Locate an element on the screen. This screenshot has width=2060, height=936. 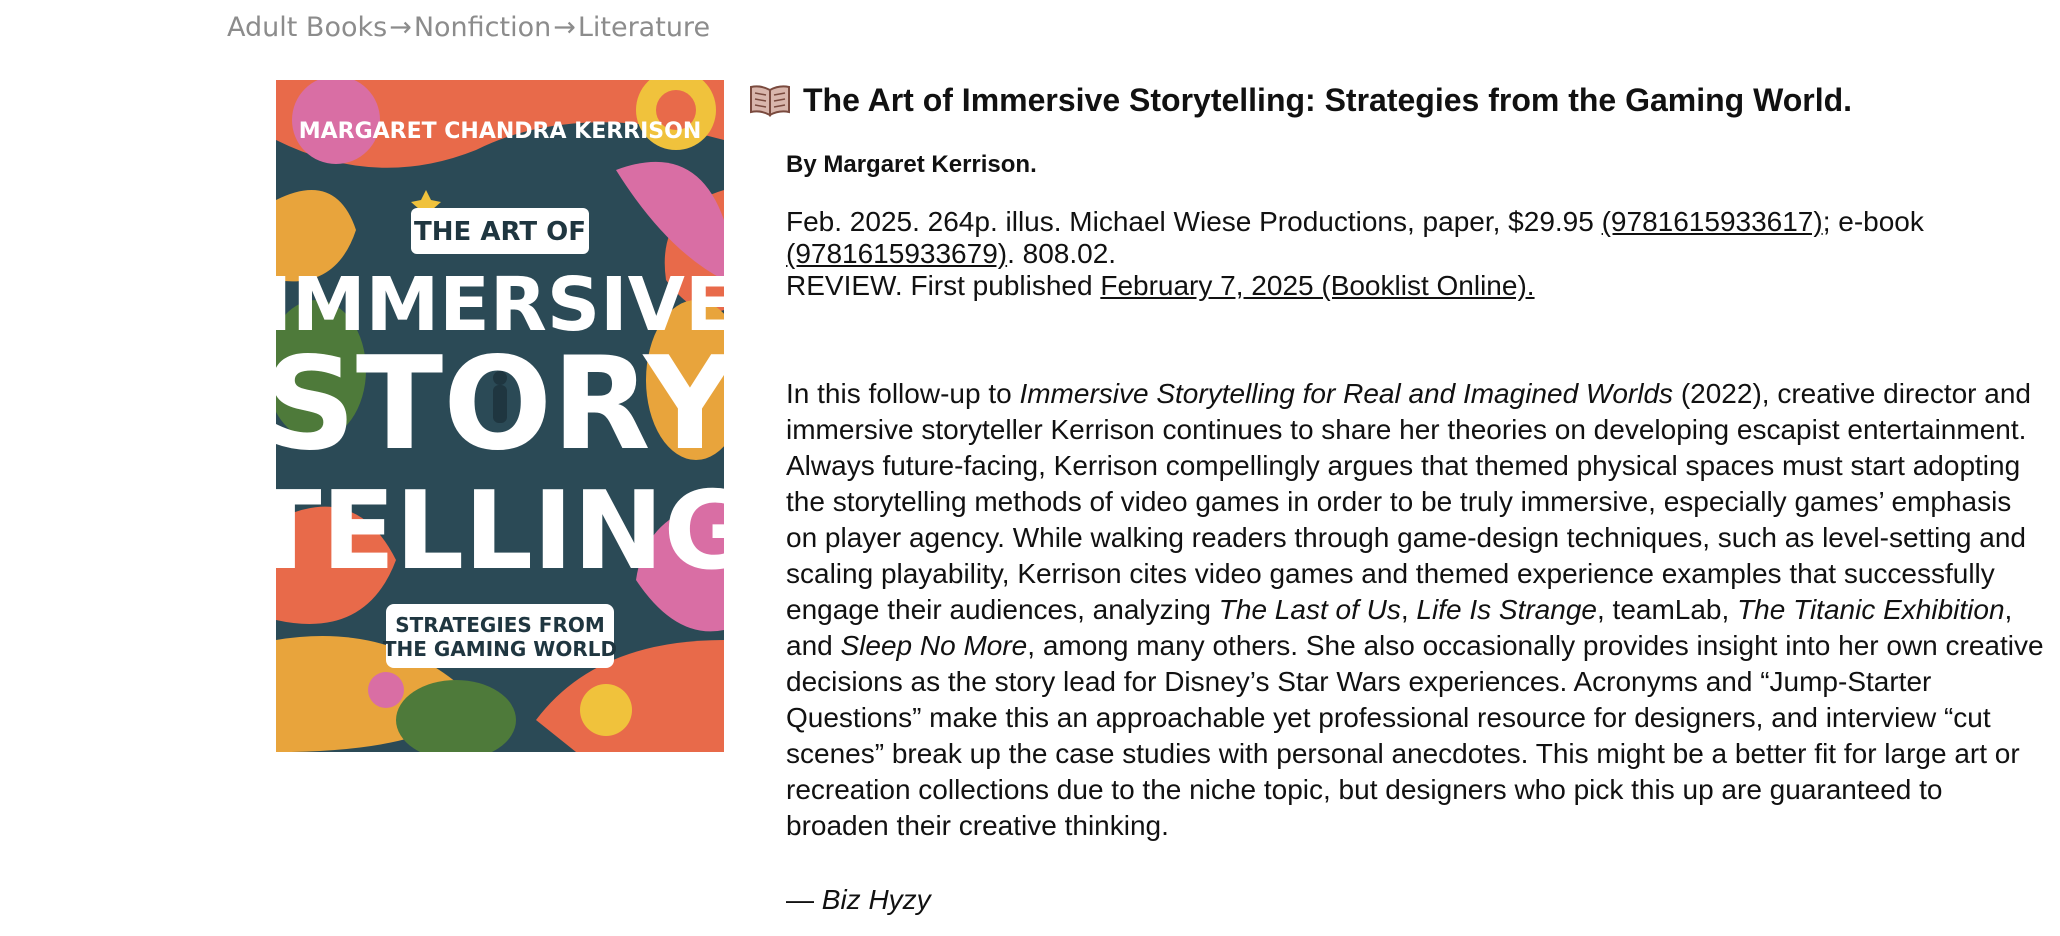
cover-subtitle-line1: STRATEGIES FROM is located at coordinates (500, 625).